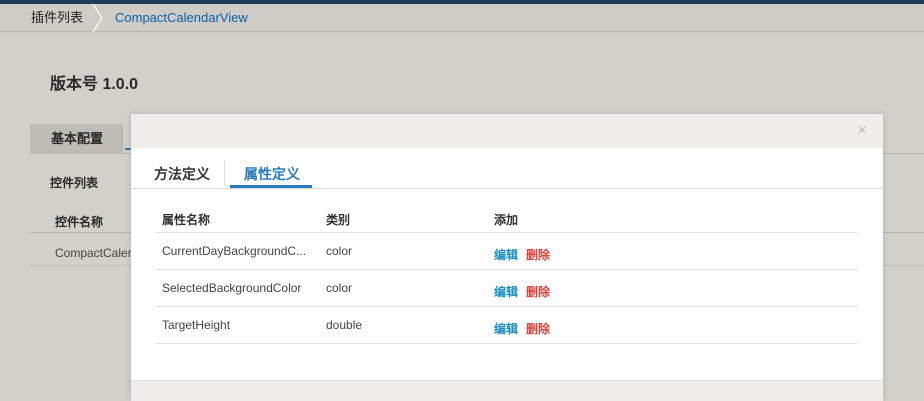 This screenshot has width=924, height=401. Describe the element at coordinates (232, 288) in the screenshot. I see `property-name-cell: SelectedBackgroundColor` at that location.